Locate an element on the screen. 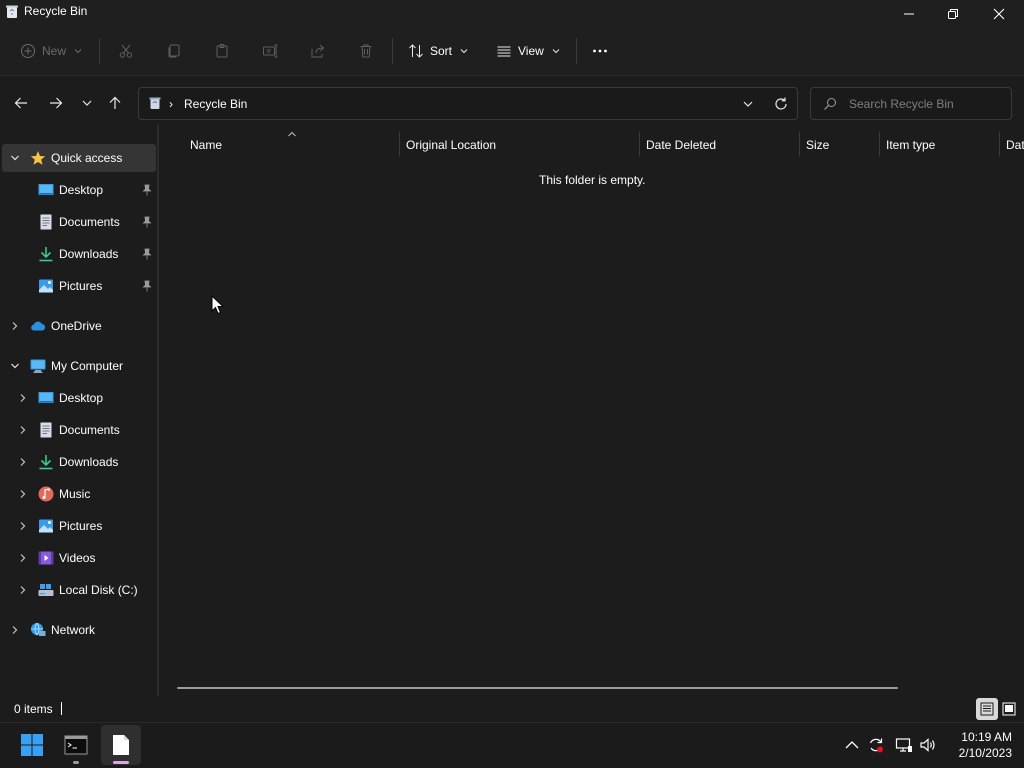  nav-item-pc-music: Music is located at coordinates (79, 494).